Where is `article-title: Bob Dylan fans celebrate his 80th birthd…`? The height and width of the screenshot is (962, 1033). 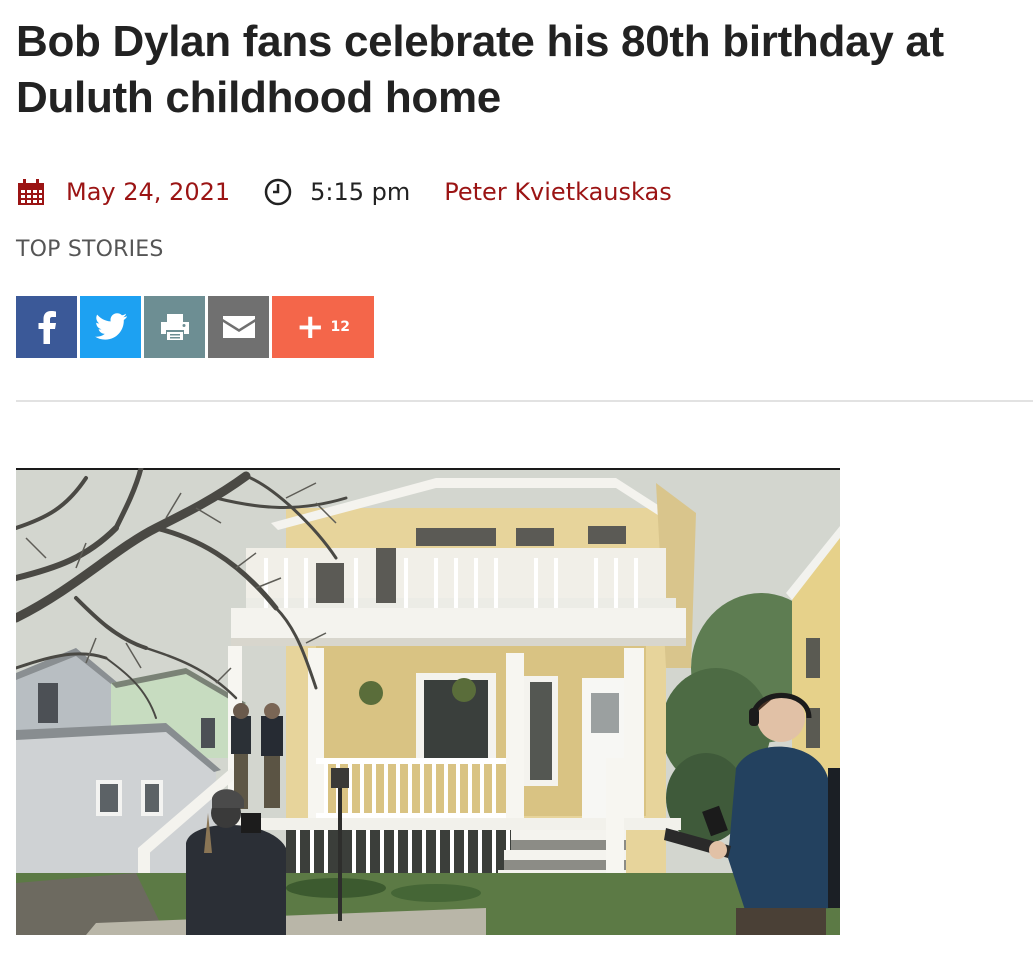
article-title: Bob Dylan fans celebrate his 80th birthd… is located at coordinates (480, 69).